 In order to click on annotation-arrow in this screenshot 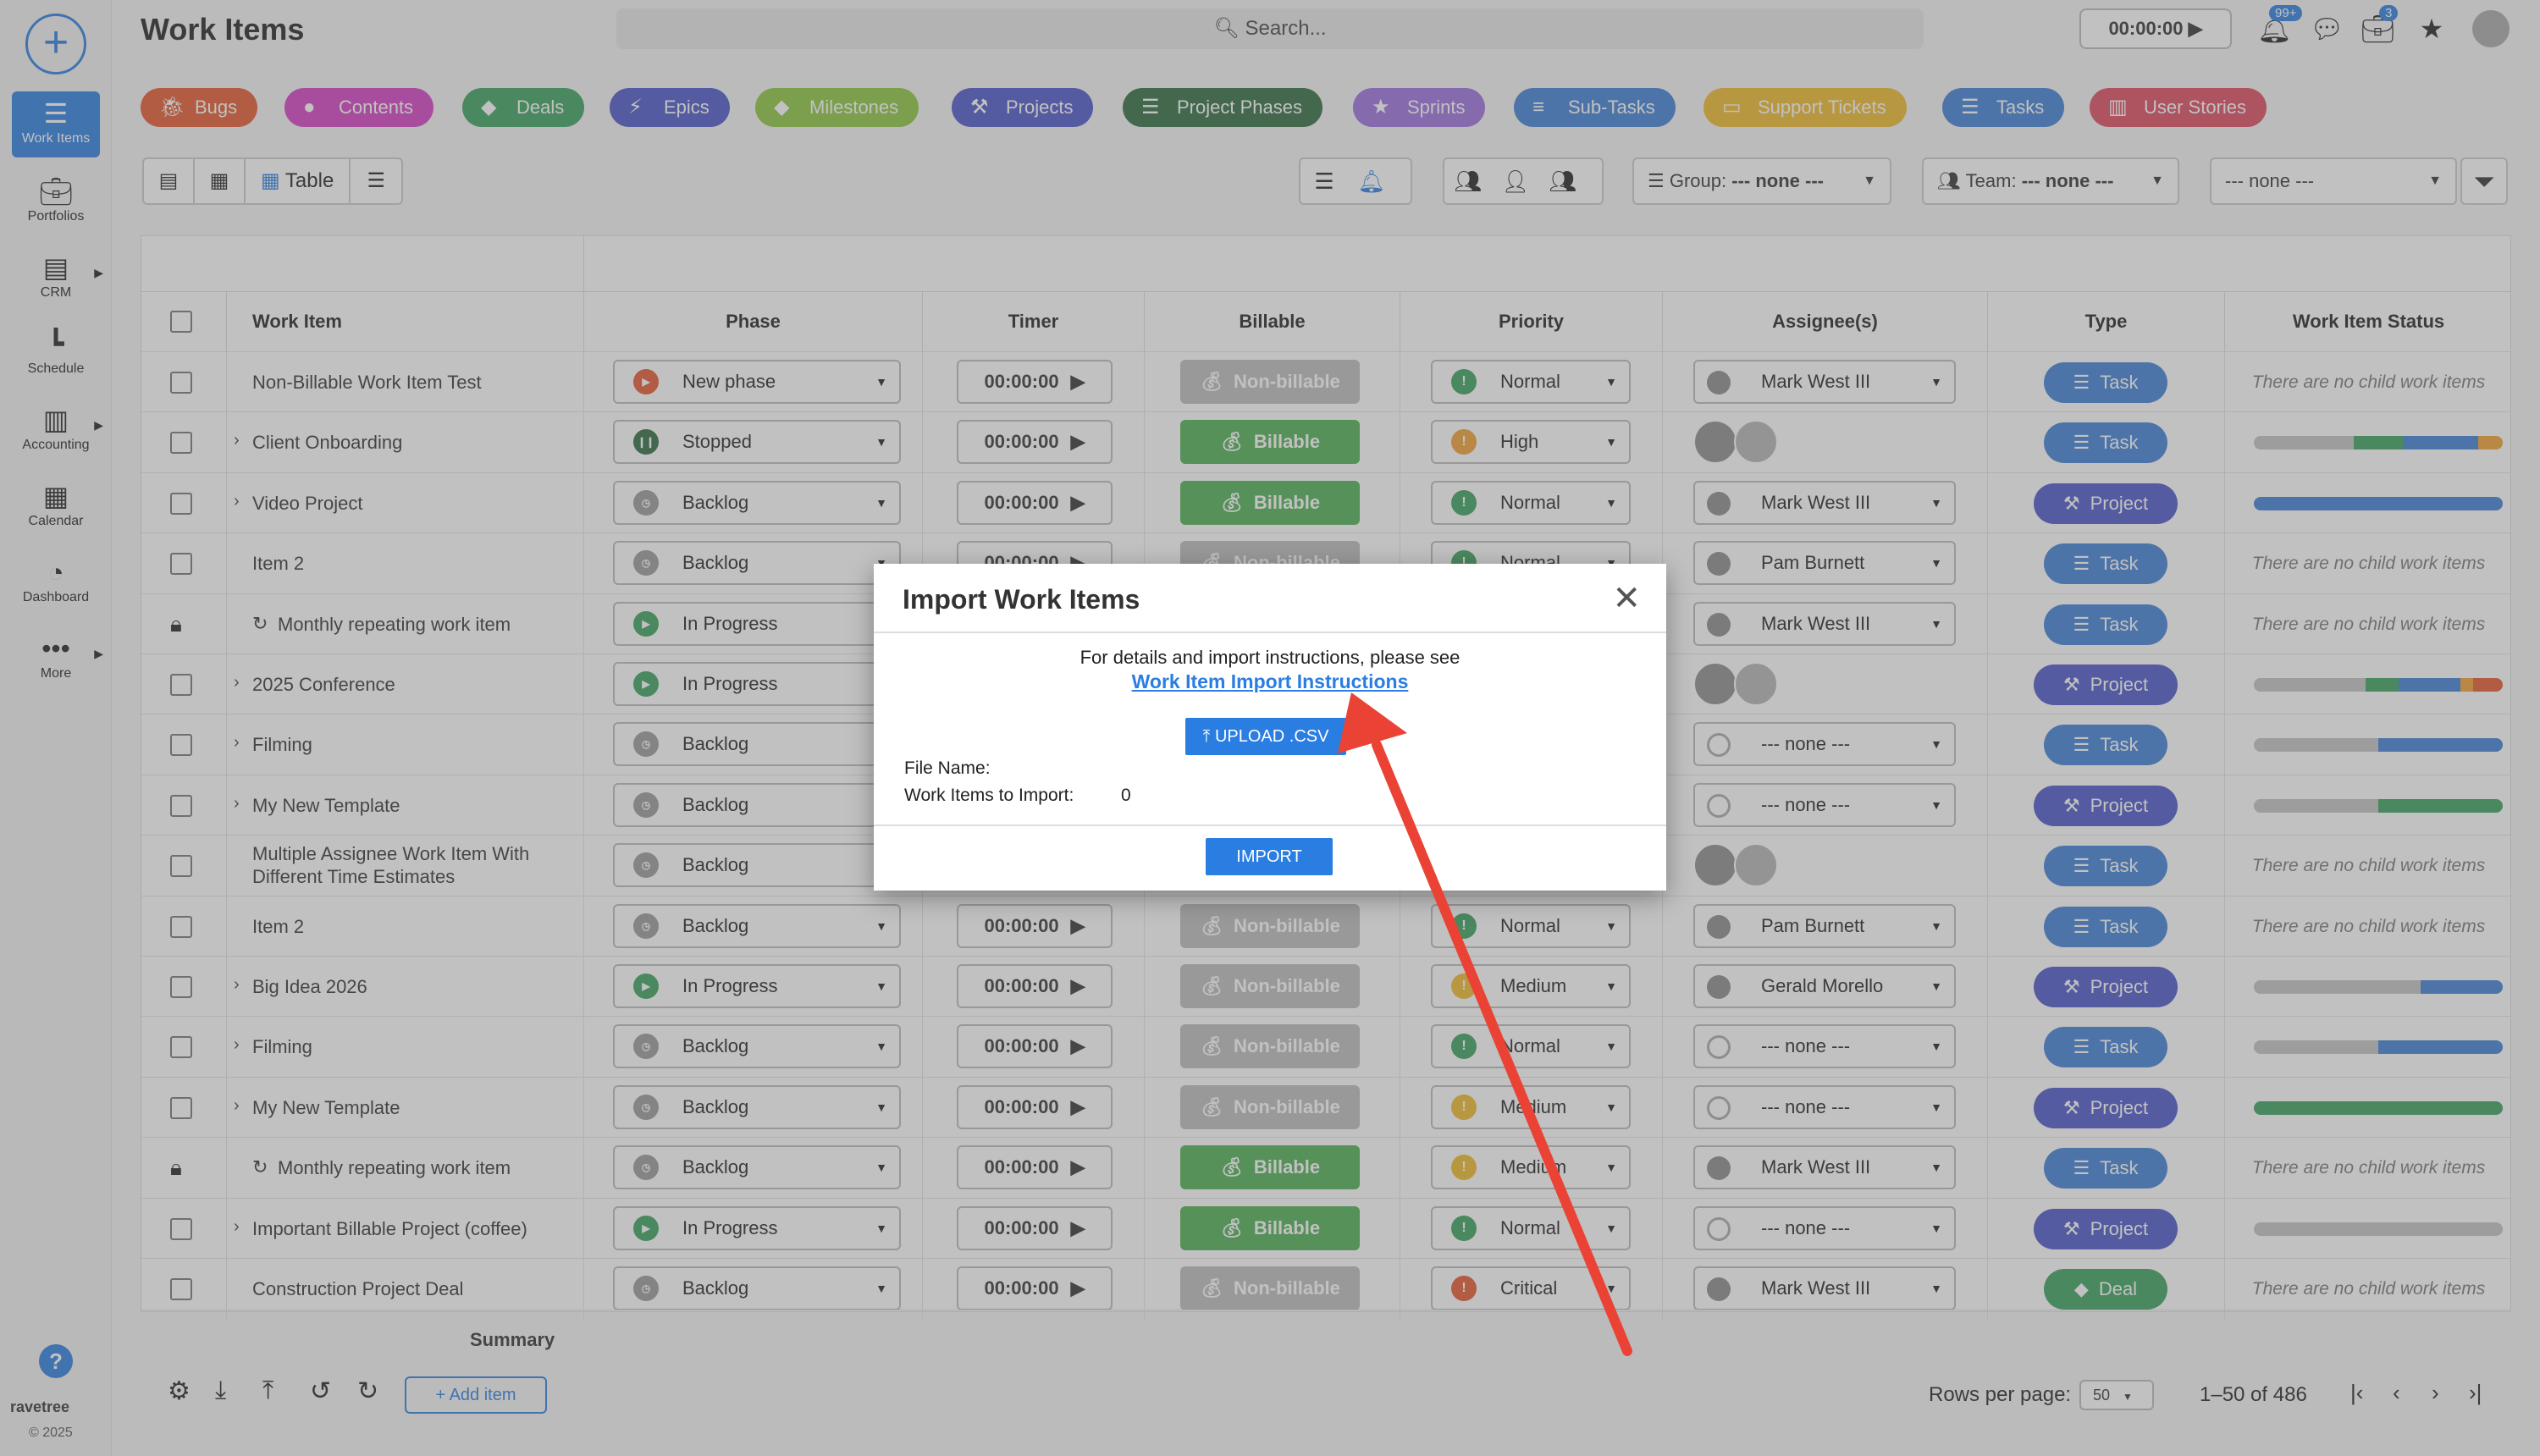, I will do `click(1485, 1024)`.